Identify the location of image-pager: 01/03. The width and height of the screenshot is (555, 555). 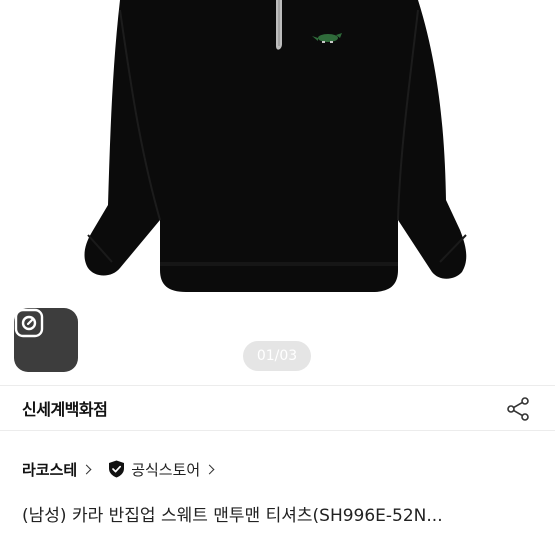
(277, 356).